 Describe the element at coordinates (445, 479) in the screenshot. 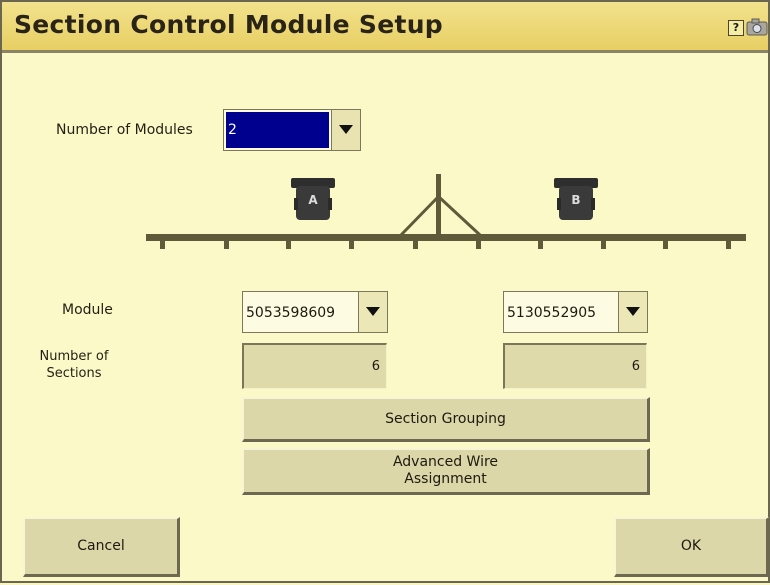

I see `advanced-wire-label-line2: Assignment` at that location.